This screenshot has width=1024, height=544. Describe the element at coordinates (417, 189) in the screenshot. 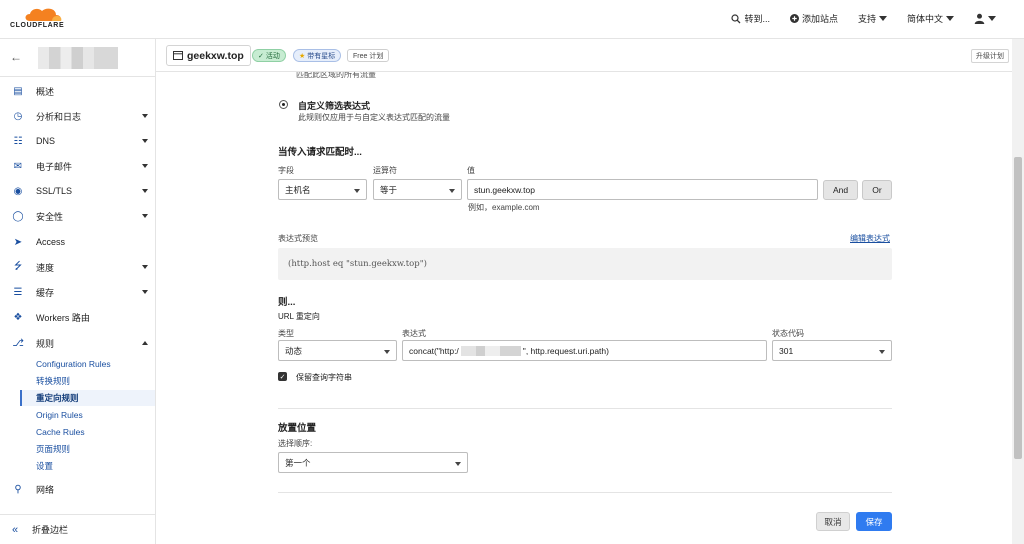

I see `operator-select: 等于` at that location.